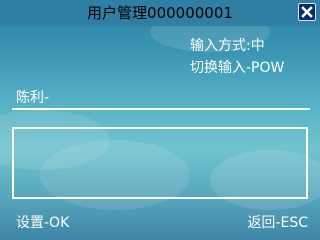 Image resolution: width=320 pixels, height=240 pixels. What do you see at coordinates (277, 223) in the screenshot?
I see `back-softkey: 返回-ESC` at bounding box center [277, 223].